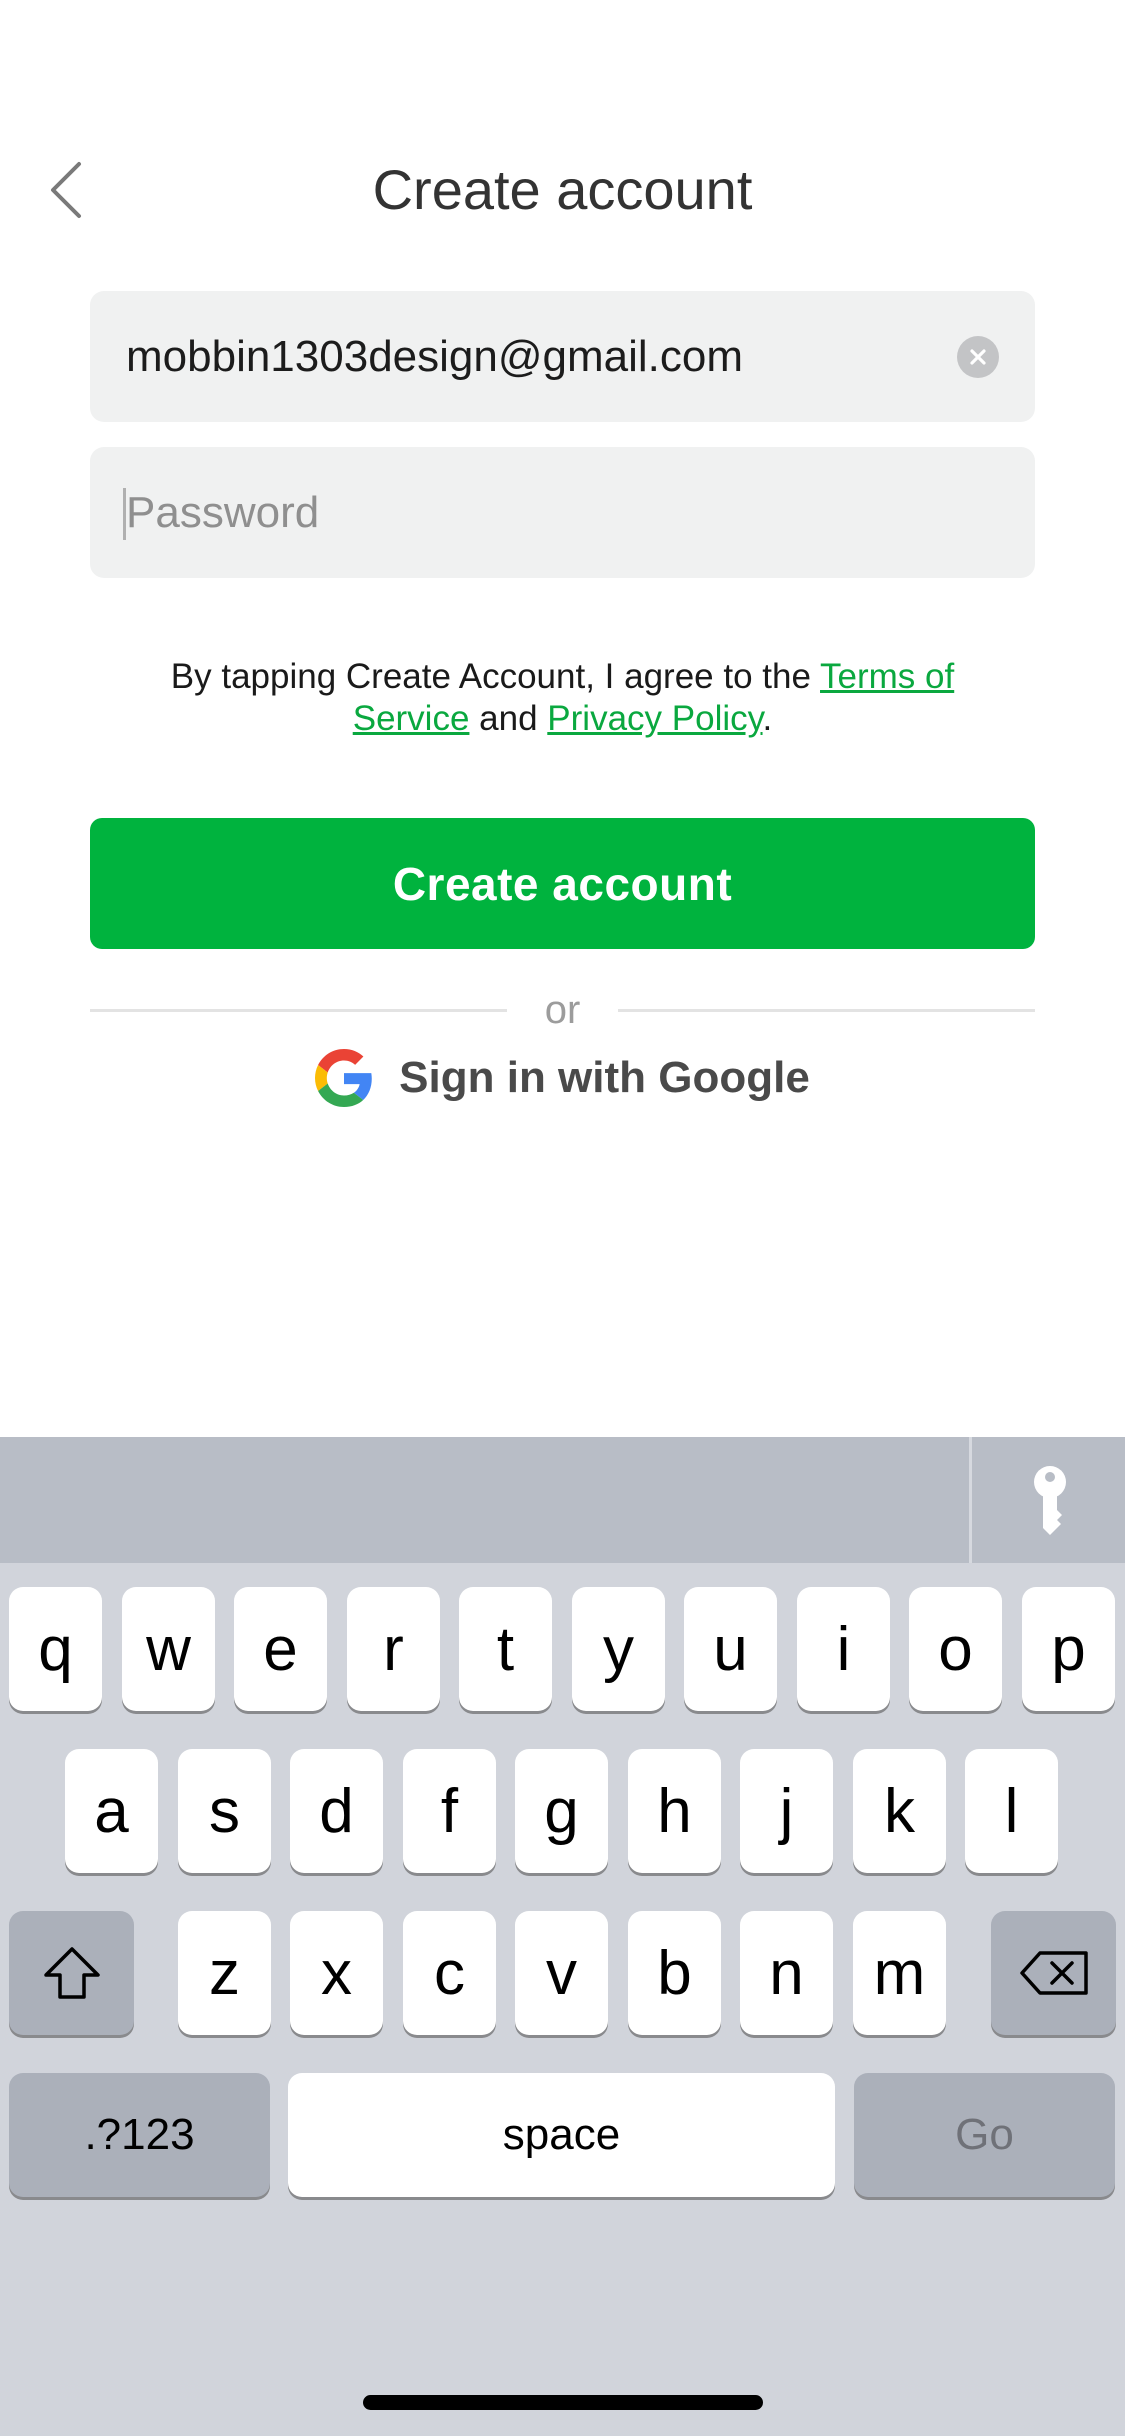  I want to click on key-icon, so click(1050, 1500).